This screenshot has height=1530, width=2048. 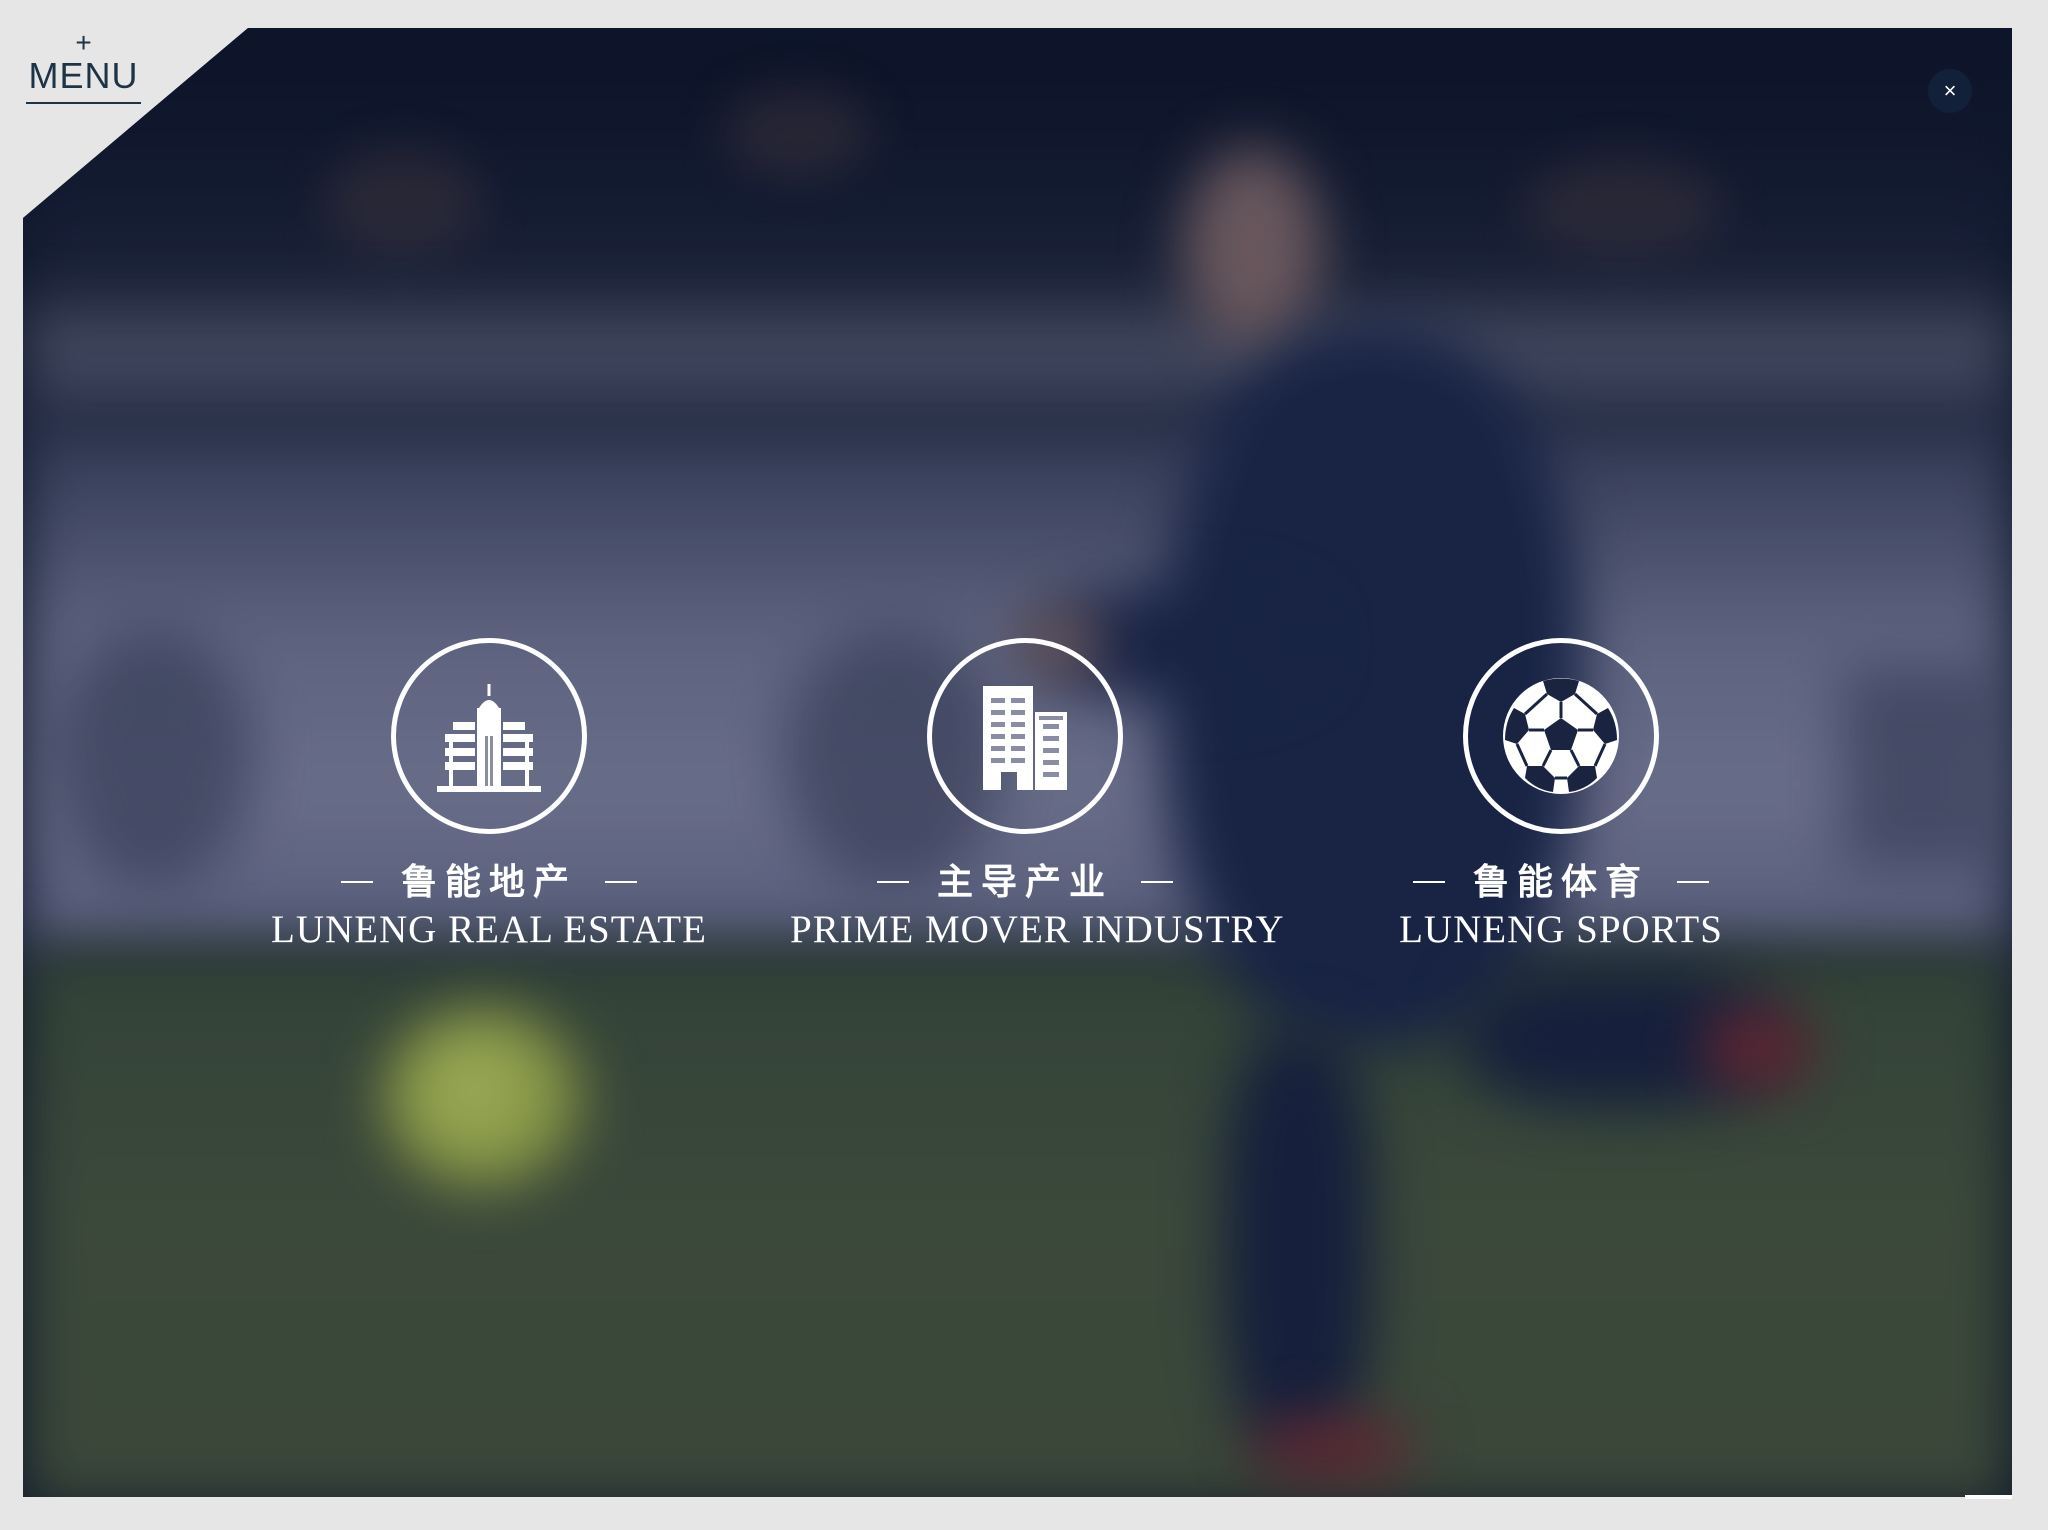 I want to click on business-sports: 鲁能体育 LUNENG SPORTS, so click(x=1561, y=795).